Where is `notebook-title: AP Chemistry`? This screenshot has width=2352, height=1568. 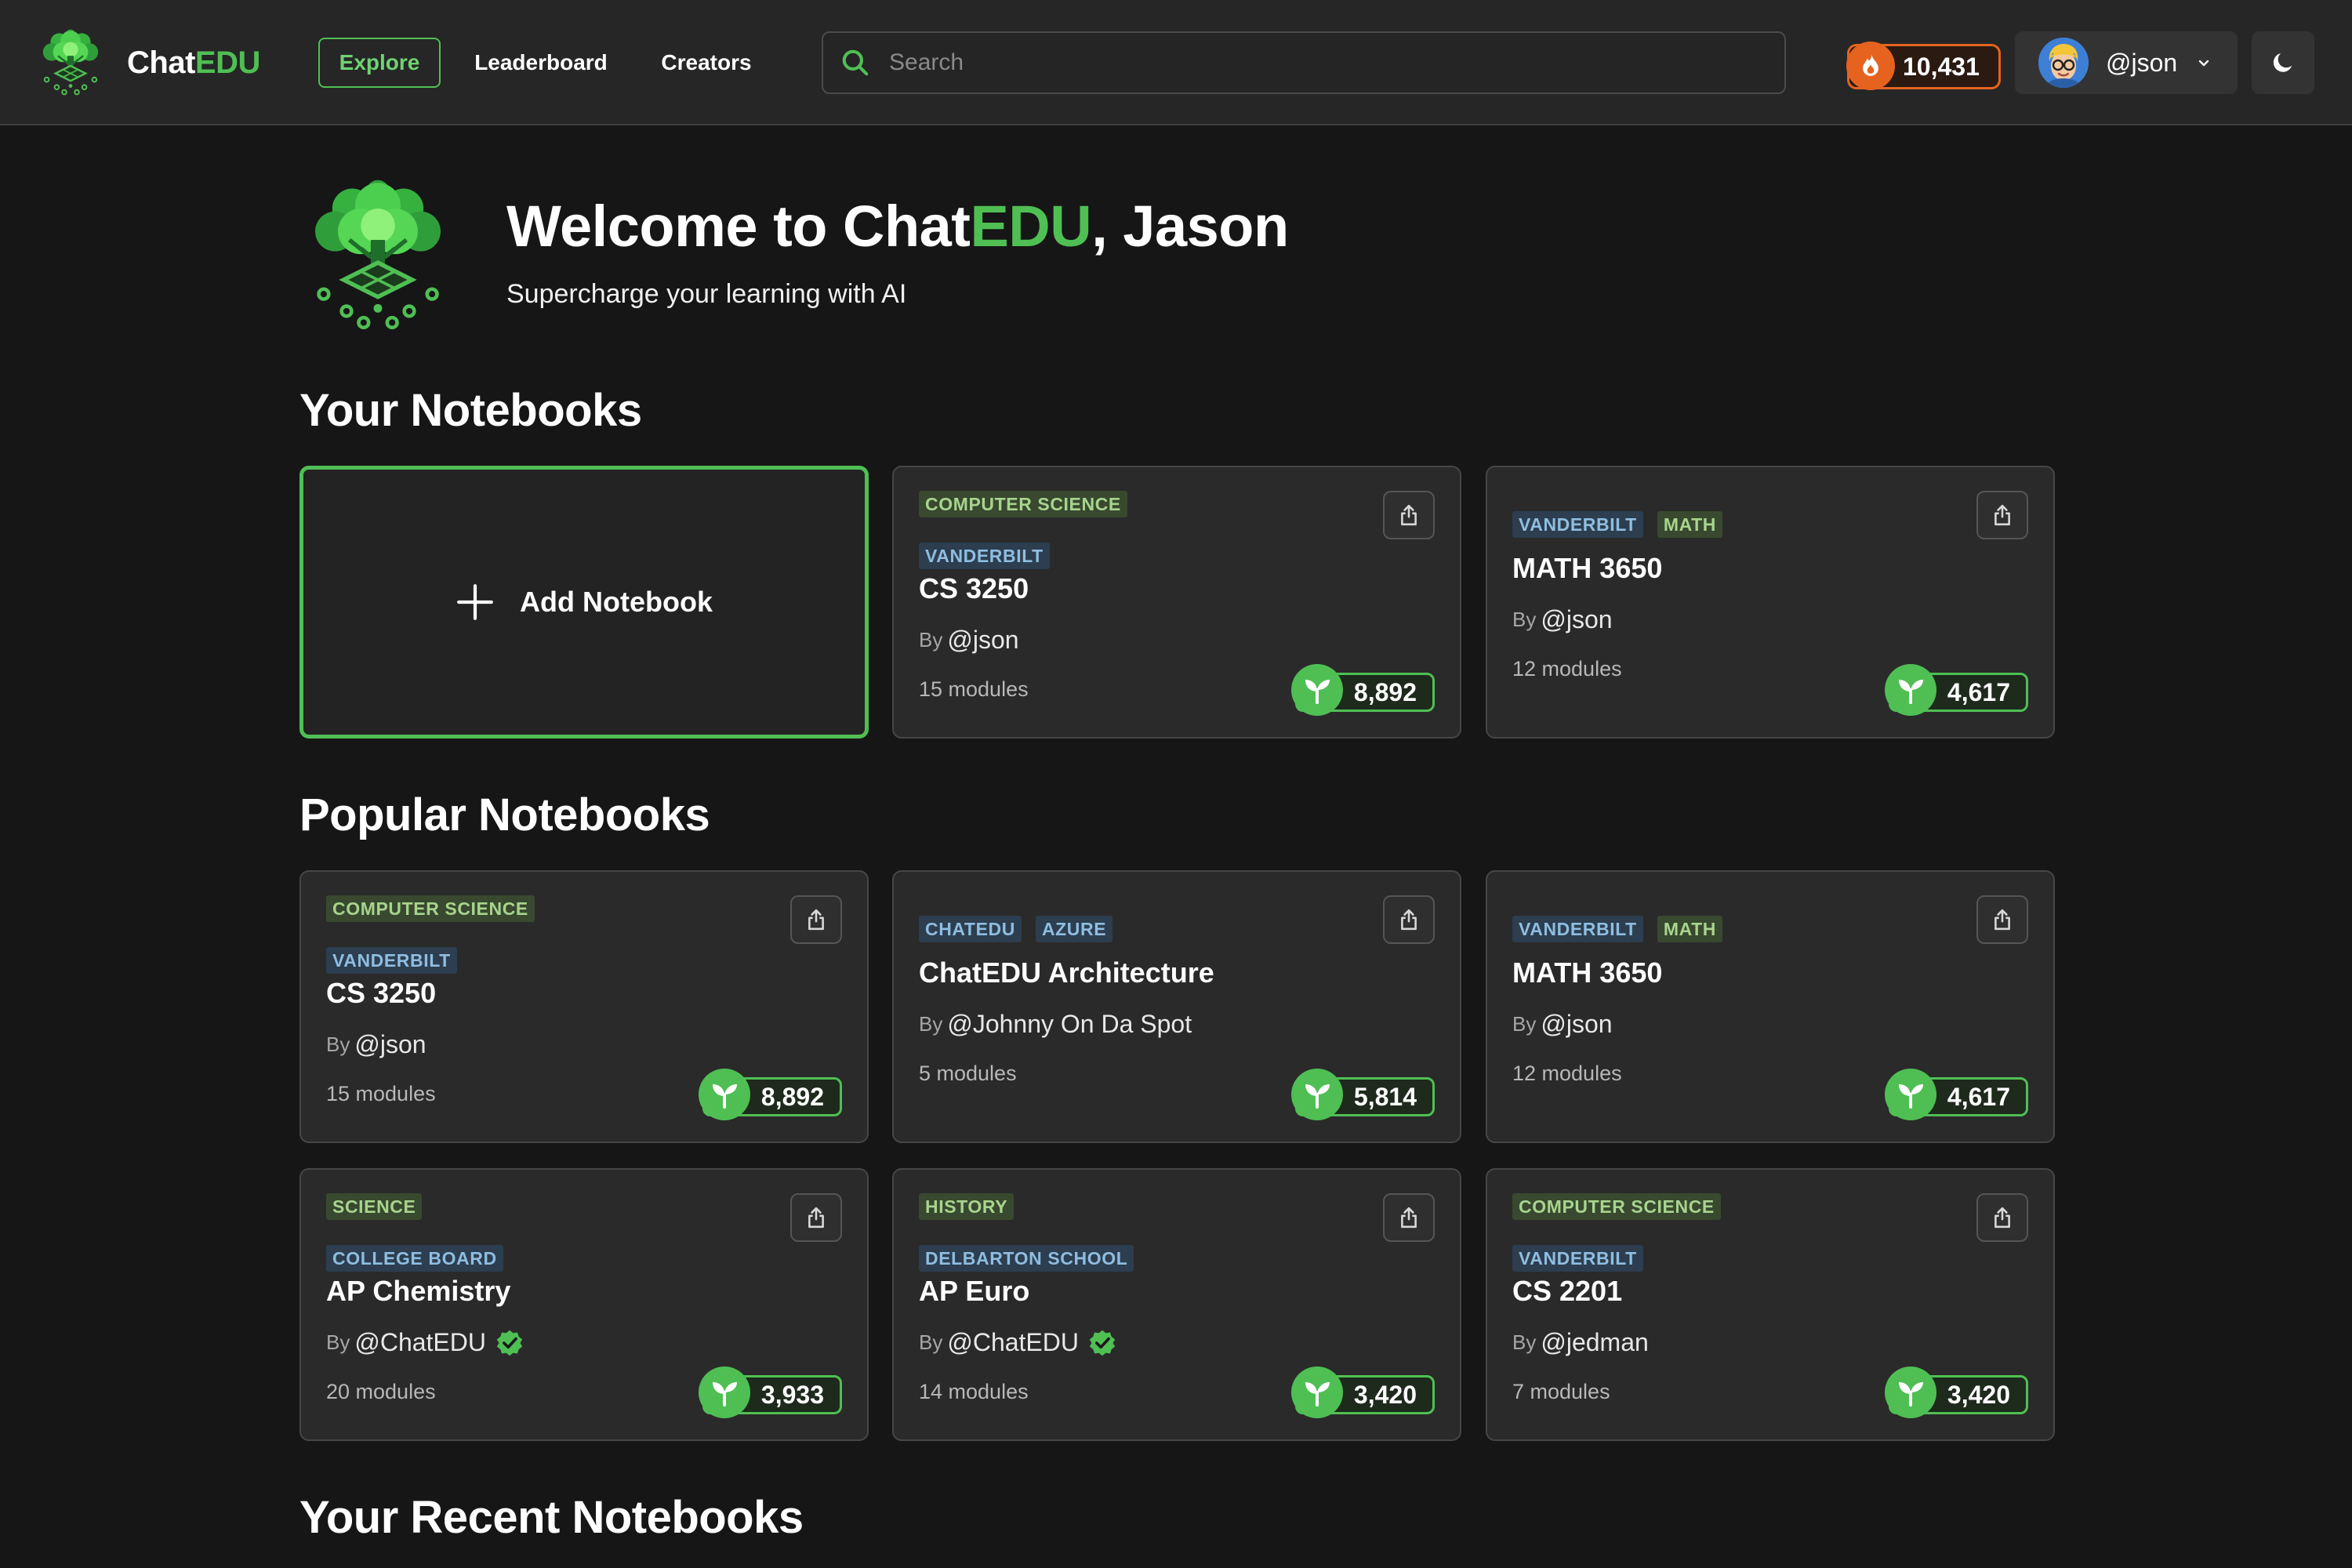
notebook-title: AP Chemistry is located at coordinates (418, 1291).